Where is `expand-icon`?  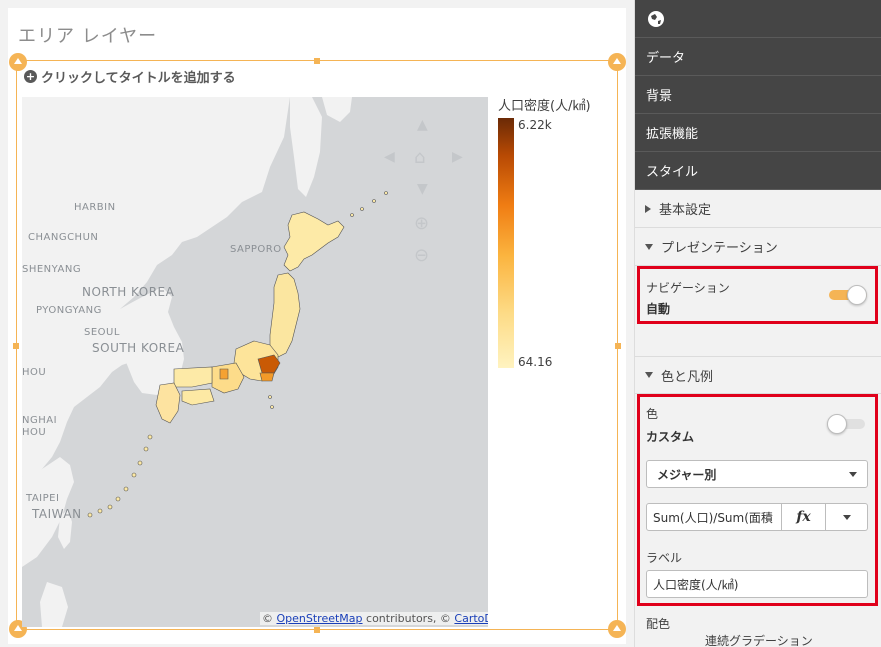
expand-icon is located at coordinates (648, 208).